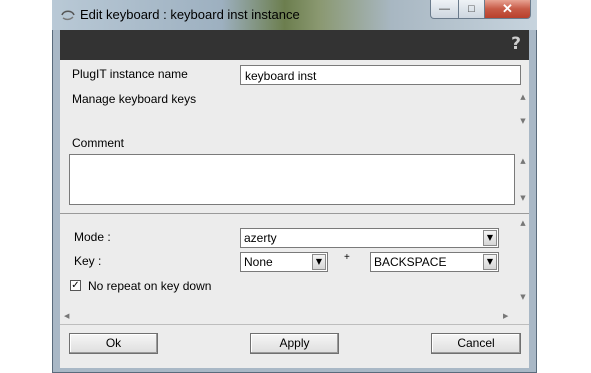  I want to click on close-icon: ✕, so click(507, 8).